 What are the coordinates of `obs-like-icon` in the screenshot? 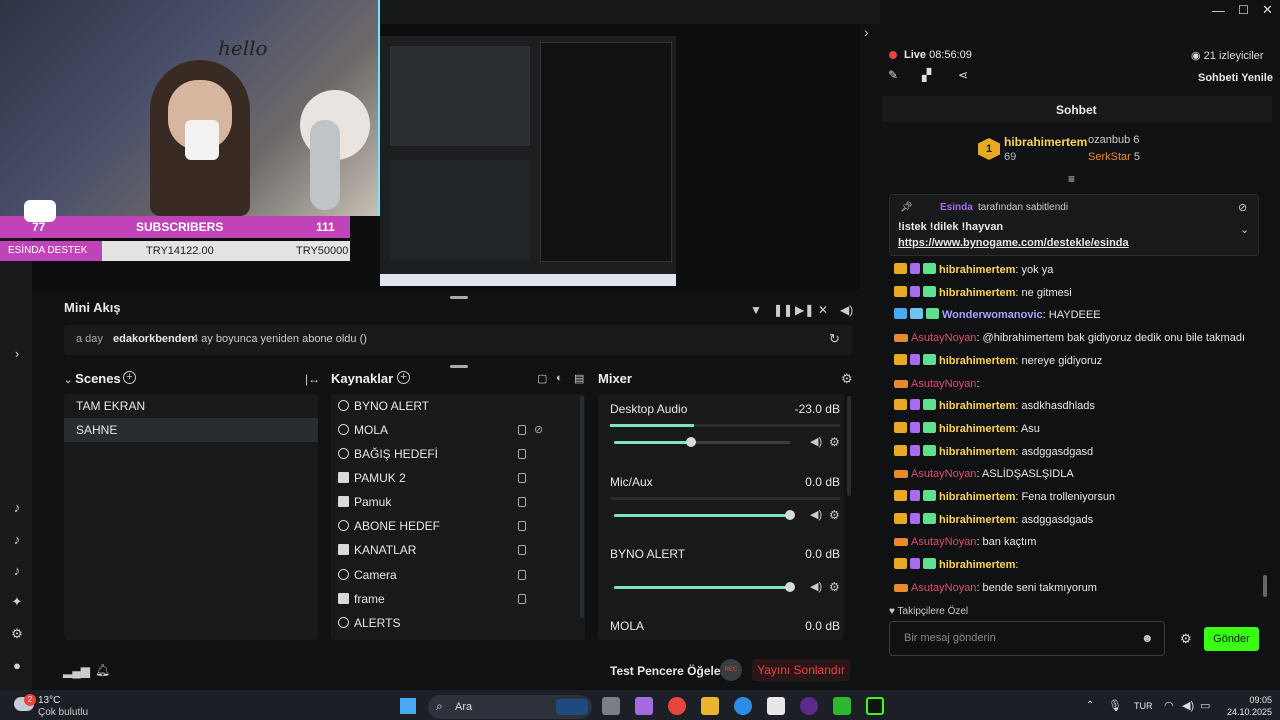 It's located at (809, 706).